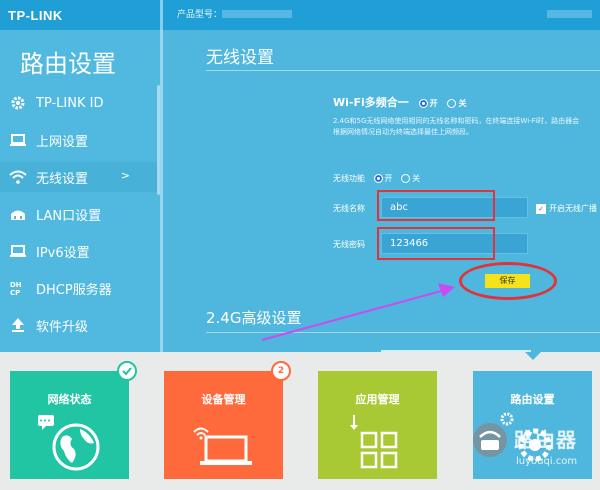  I want to click on tile-label: 路由设置, so click(532, 399).